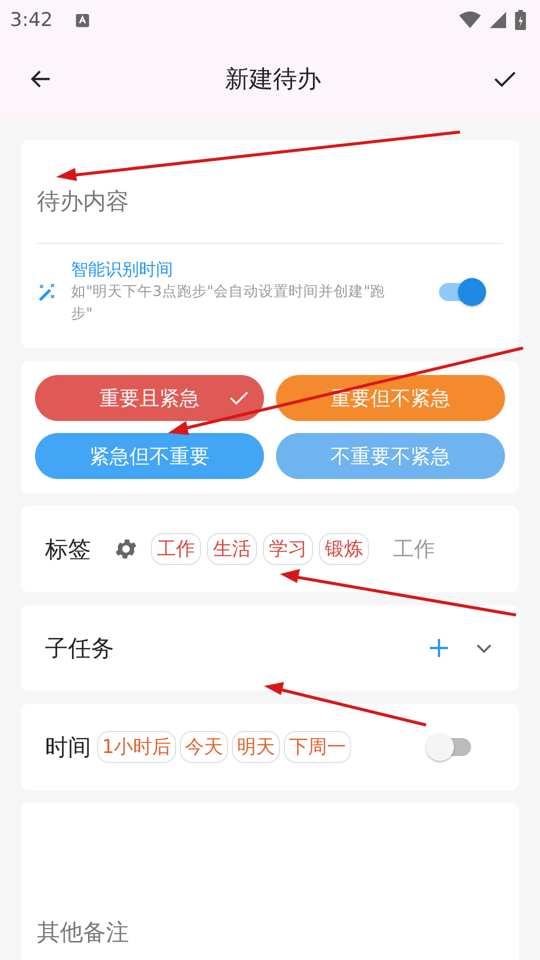 The image size is (540, 960). Describe the element at coordinates (79, 649) in the screenshot. I see `subtasks-label: 子任务` at that location.